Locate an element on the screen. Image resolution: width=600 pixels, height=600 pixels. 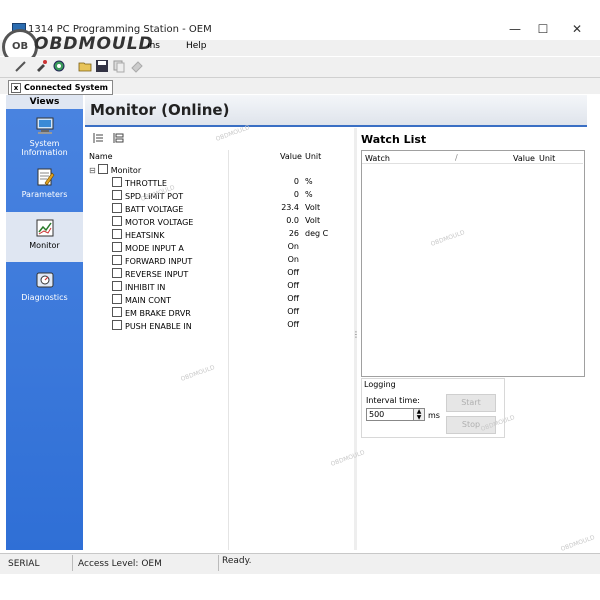
monitor-row: THROTTLE is located at coordinates (139, 183).